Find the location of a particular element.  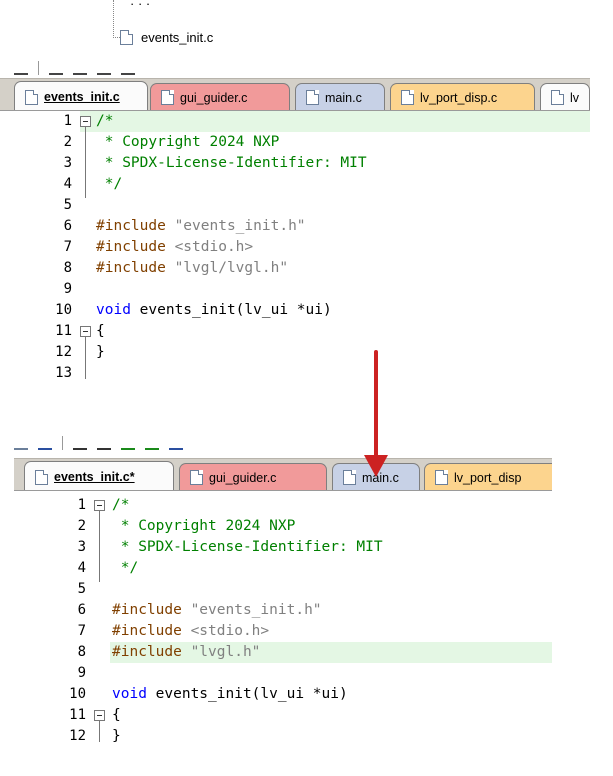

brace-token: { is located at coordinates (116, 715).